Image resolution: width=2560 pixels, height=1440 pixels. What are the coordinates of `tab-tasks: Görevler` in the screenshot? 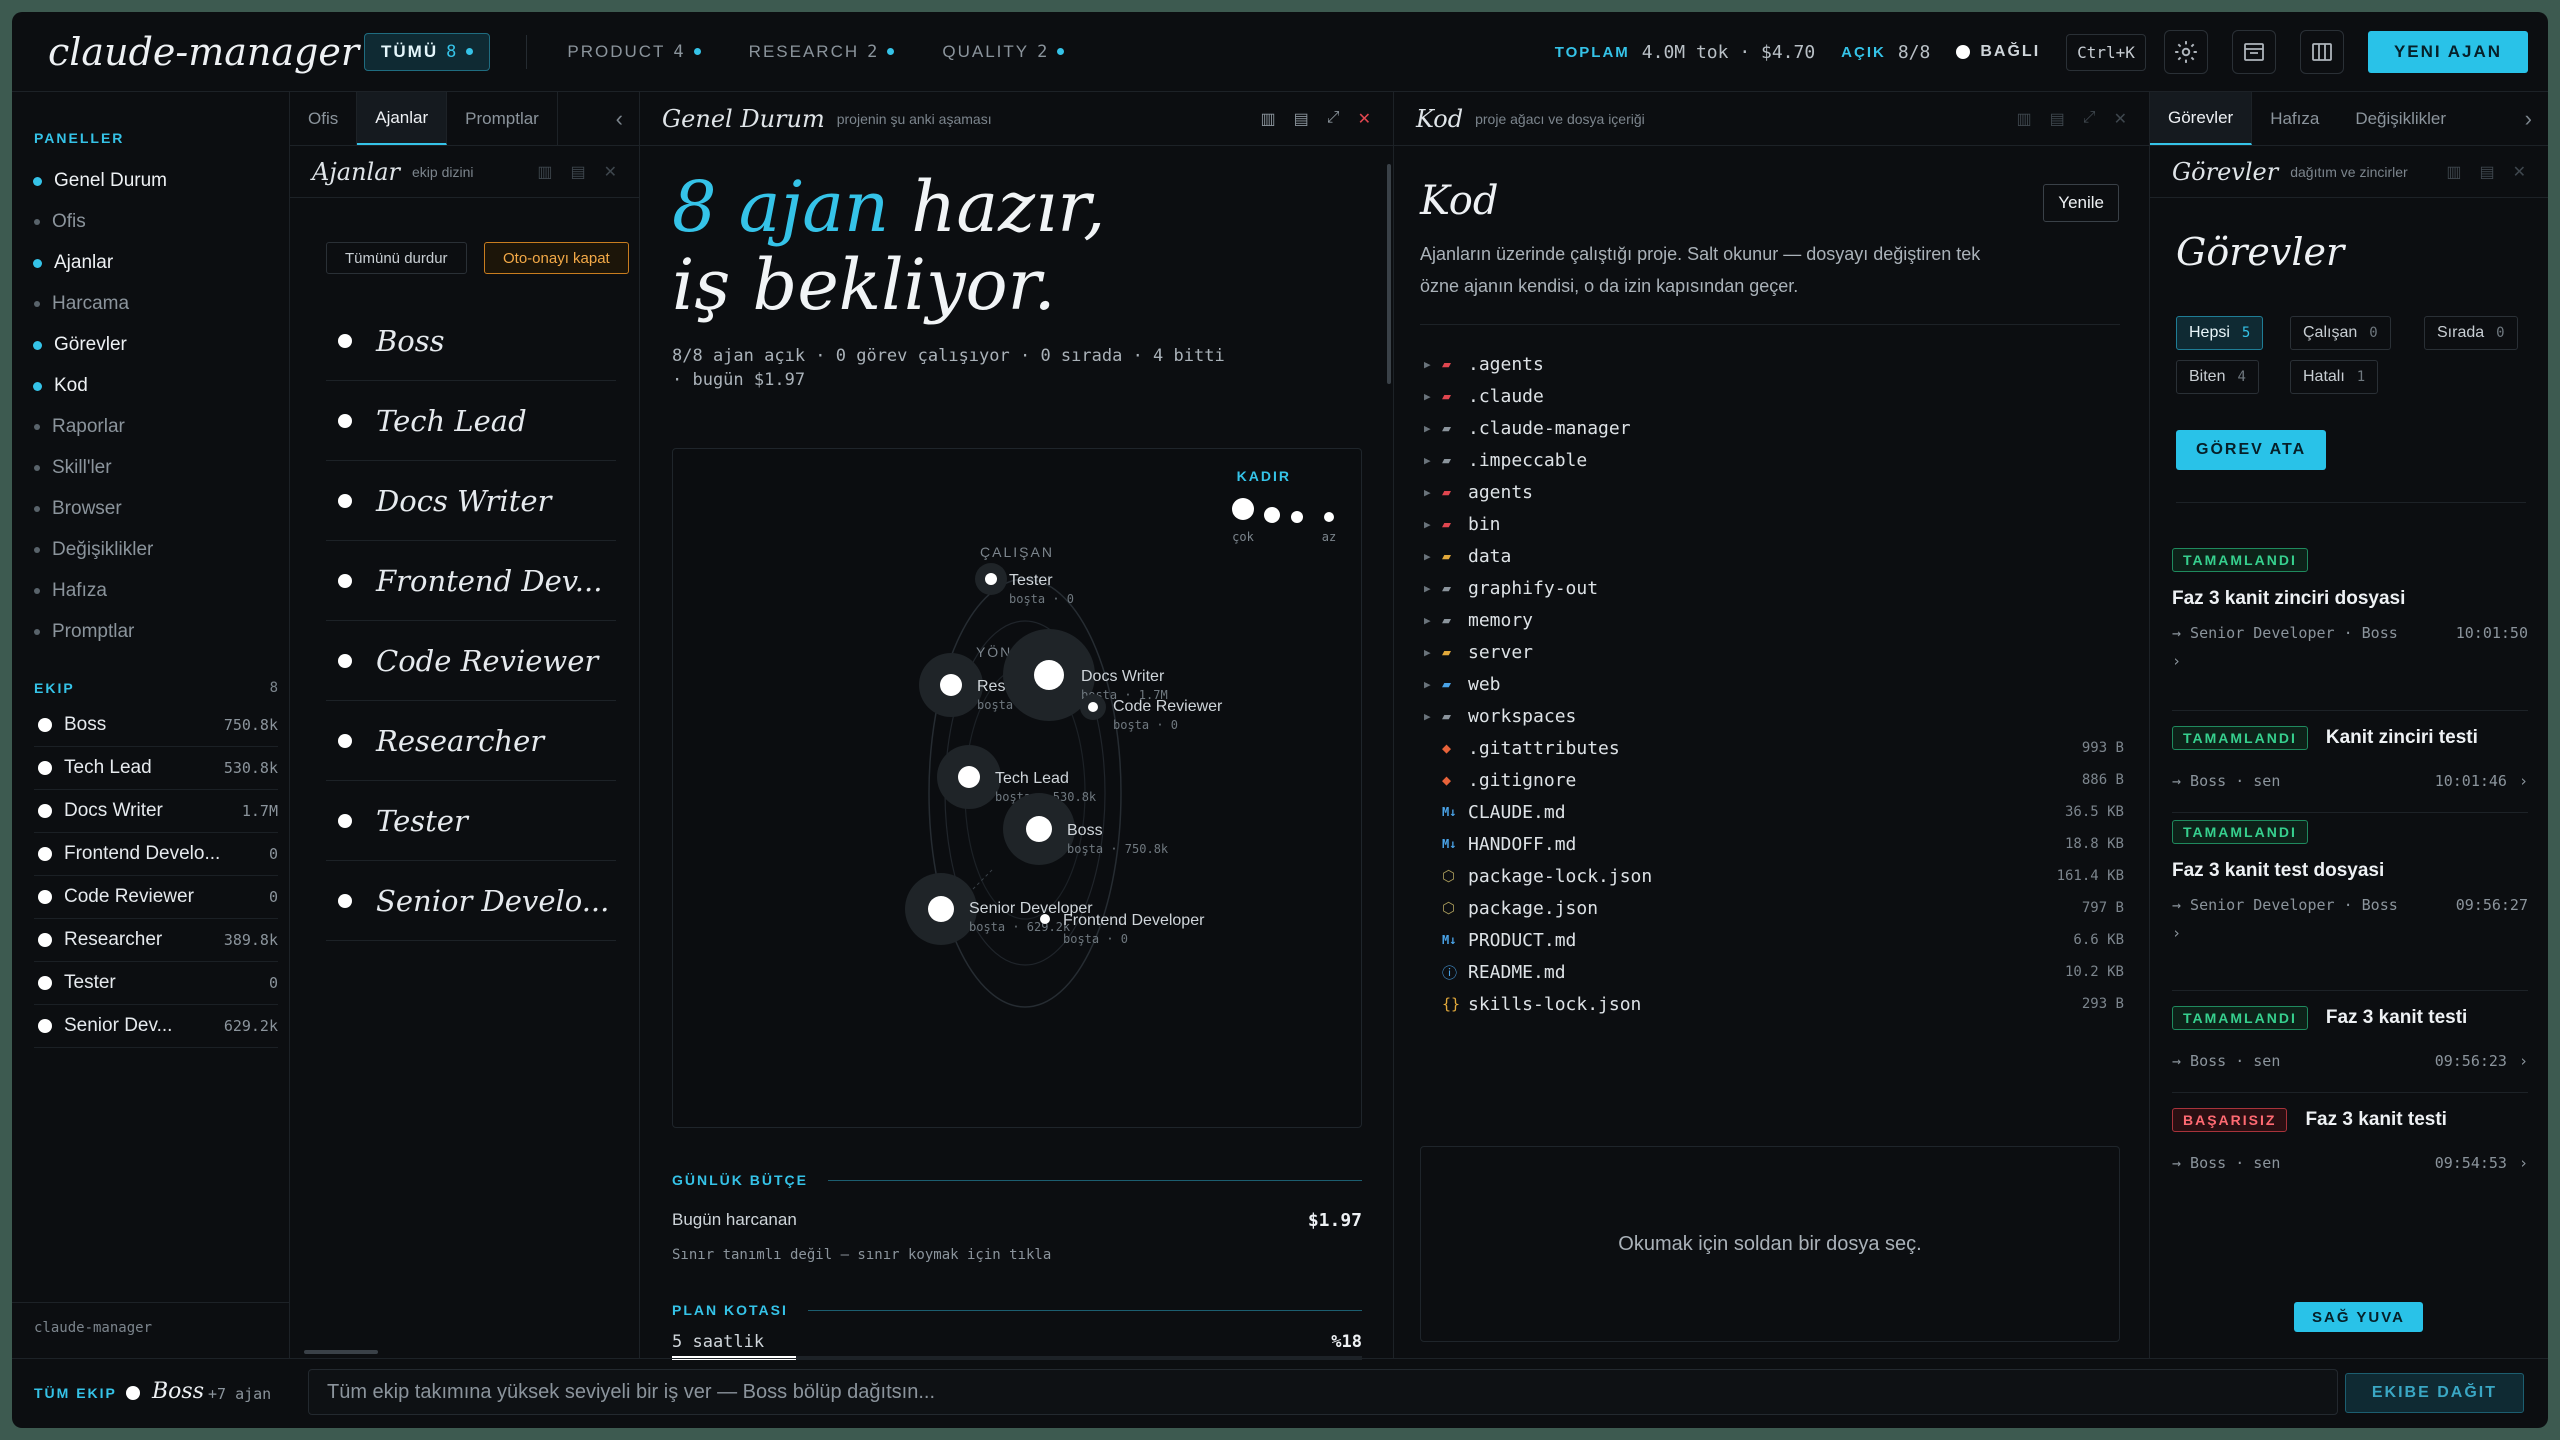 It's located at (2201, 118).